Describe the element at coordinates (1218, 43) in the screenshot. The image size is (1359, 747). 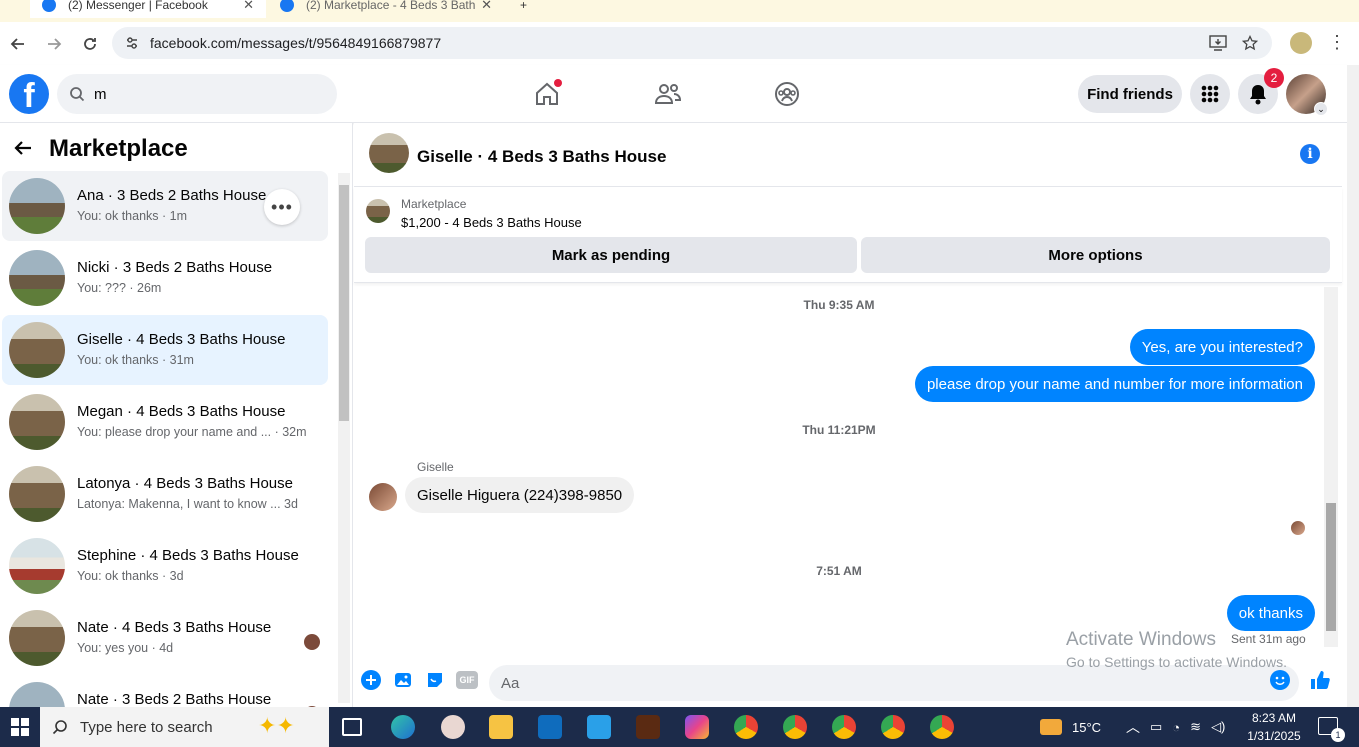
I see `install-app-icon` at that location.